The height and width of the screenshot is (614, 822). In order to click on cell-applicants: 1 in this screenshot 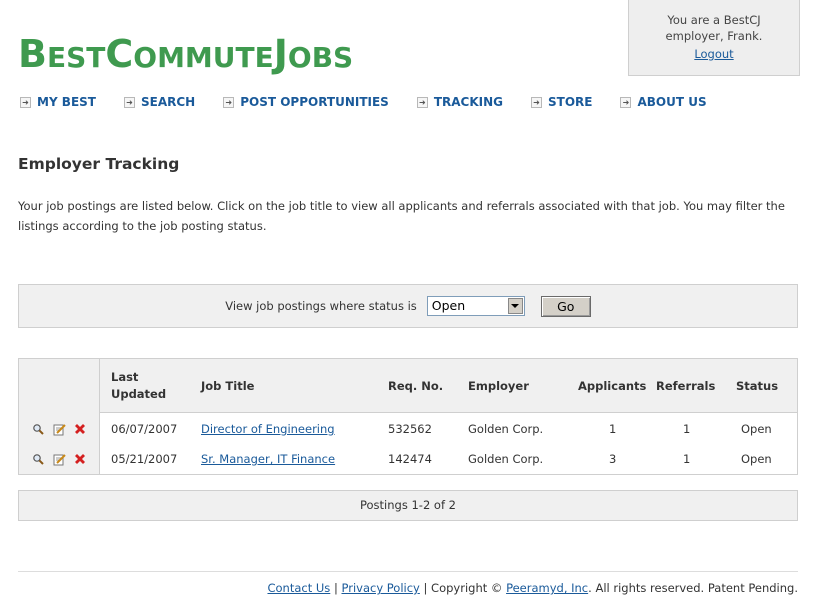, I will do `click(613, 429)`.